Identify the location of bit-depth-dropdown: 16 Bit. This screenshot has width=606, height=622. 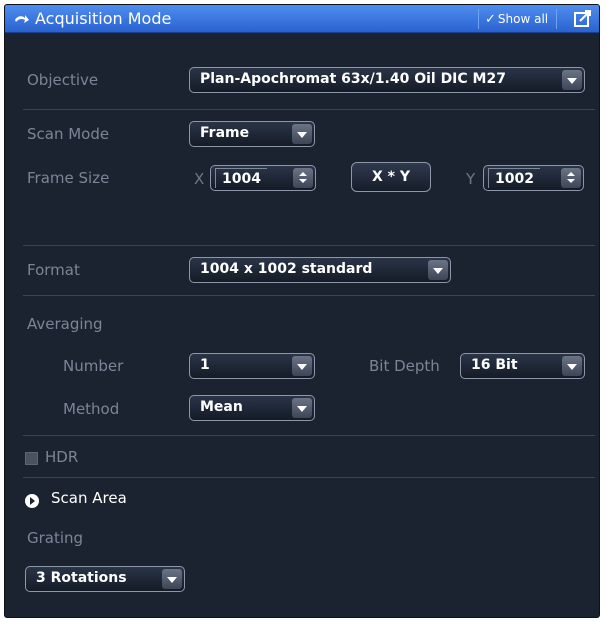
(522, 366).